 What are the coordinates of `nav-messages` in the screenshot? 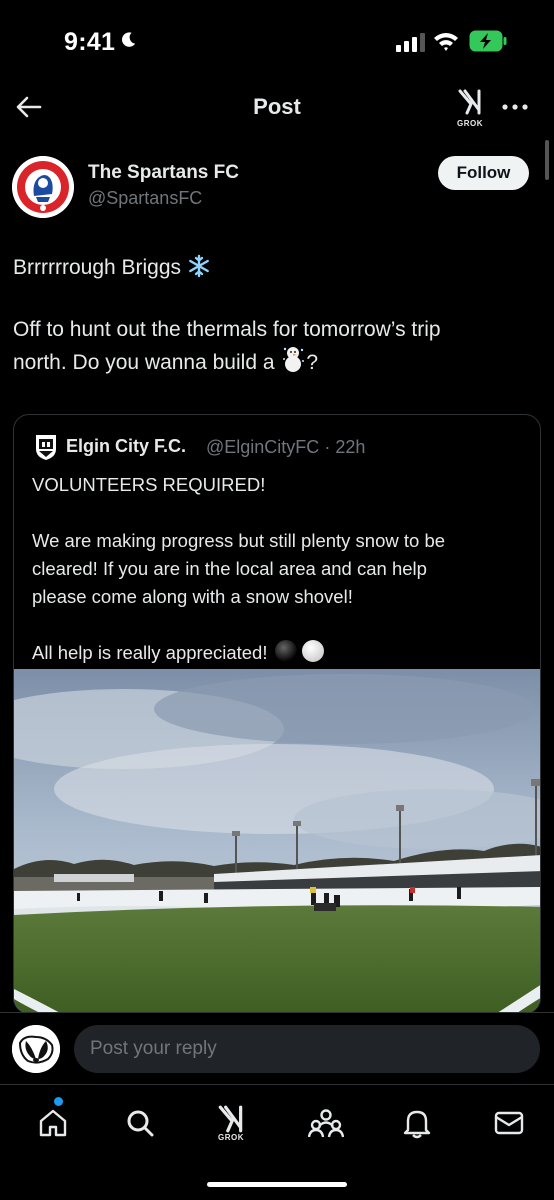 It's located at (509, 1123).